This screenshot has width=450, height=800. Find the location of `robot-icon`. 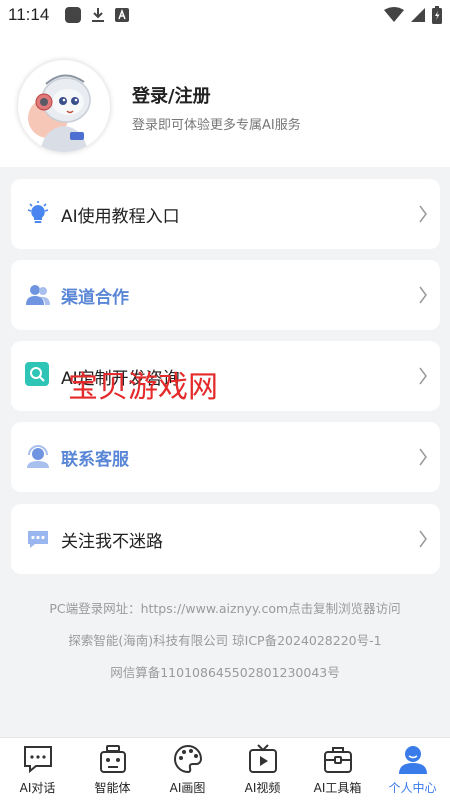

robot-icon is located at coordinates (113, 759).